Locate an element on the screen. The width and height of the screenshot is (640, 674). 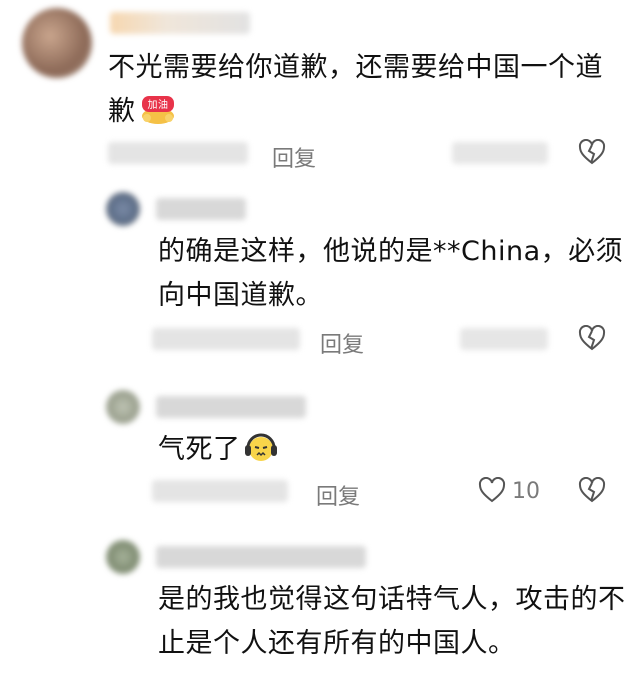
comment-text: 气死了 is located at coordinates (218, 450).